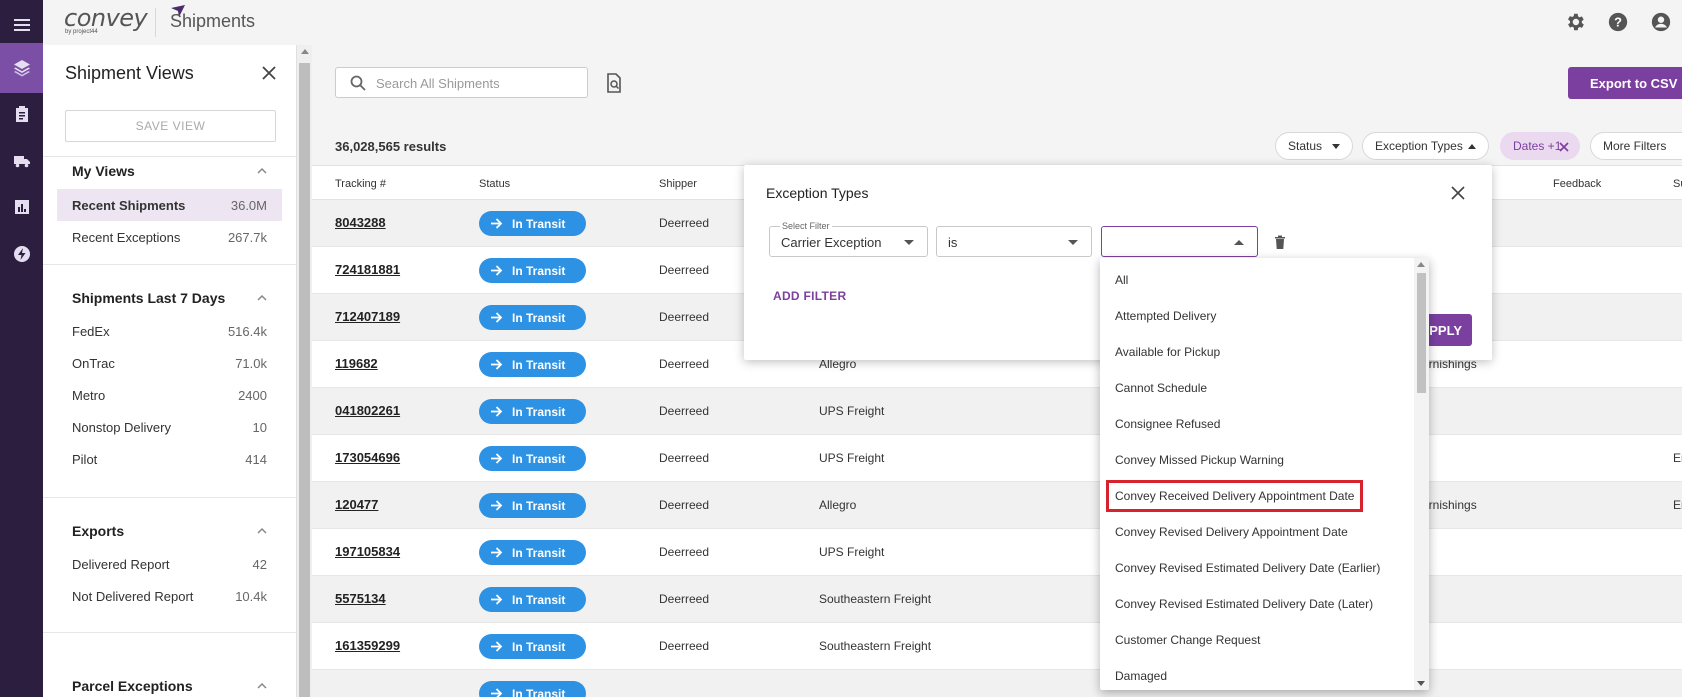  I want to click on table-row: 197105834 In Transit Deerreed UPS Freight, so click(997, 552).